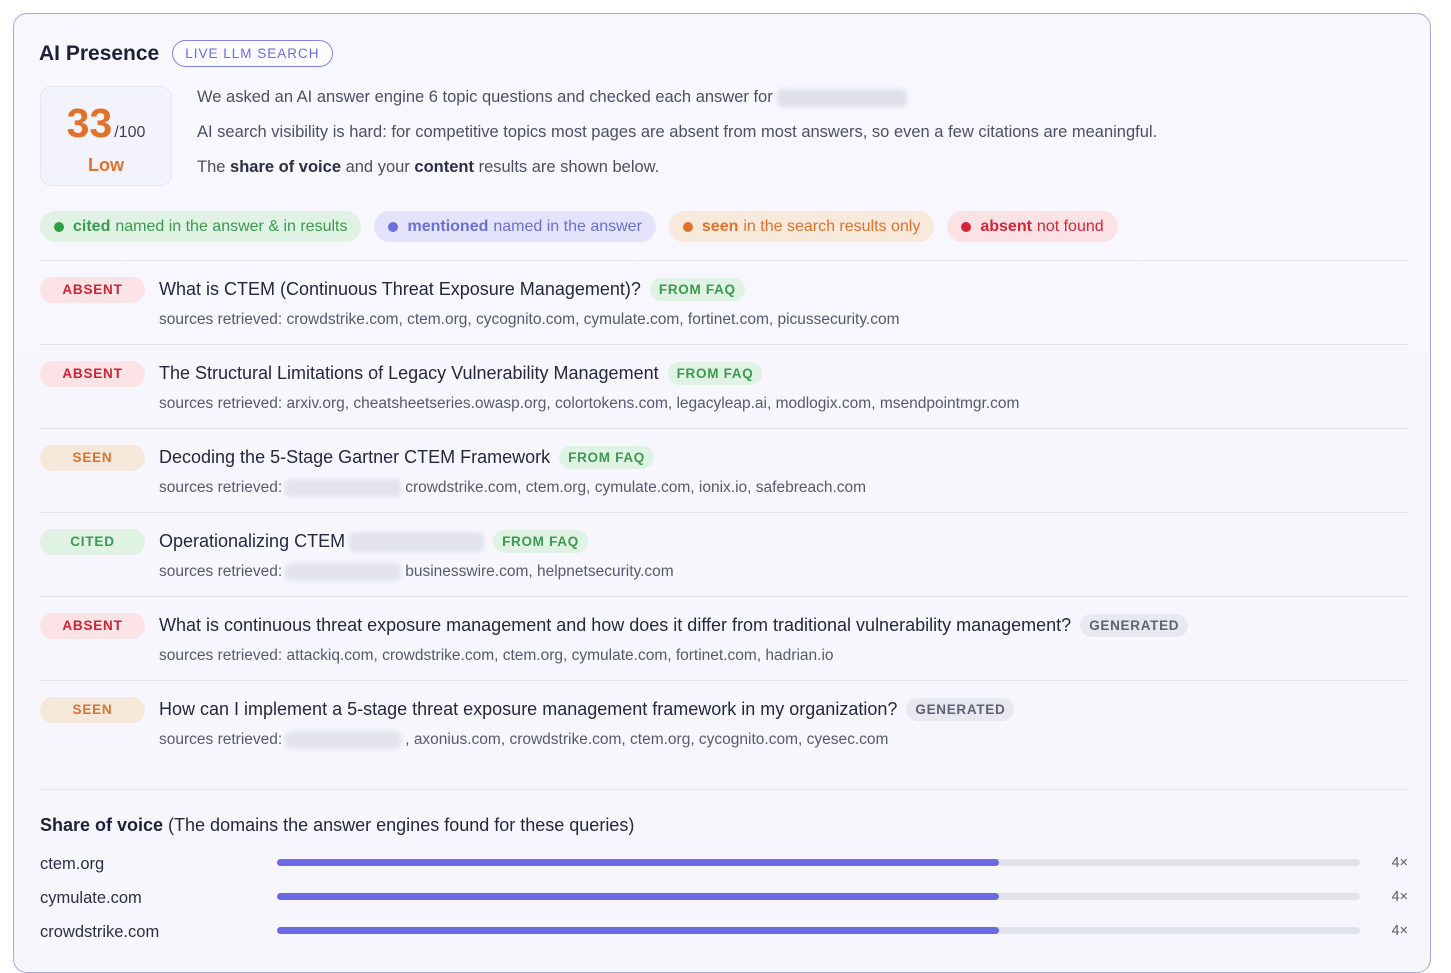 Image resolution: width=1451 pixels, height=973 pixels. What do you see at coordinates (724, 870) in the screenshot?
I see `sov-row: ctem.org 4×` at bounding box center [724, 870].